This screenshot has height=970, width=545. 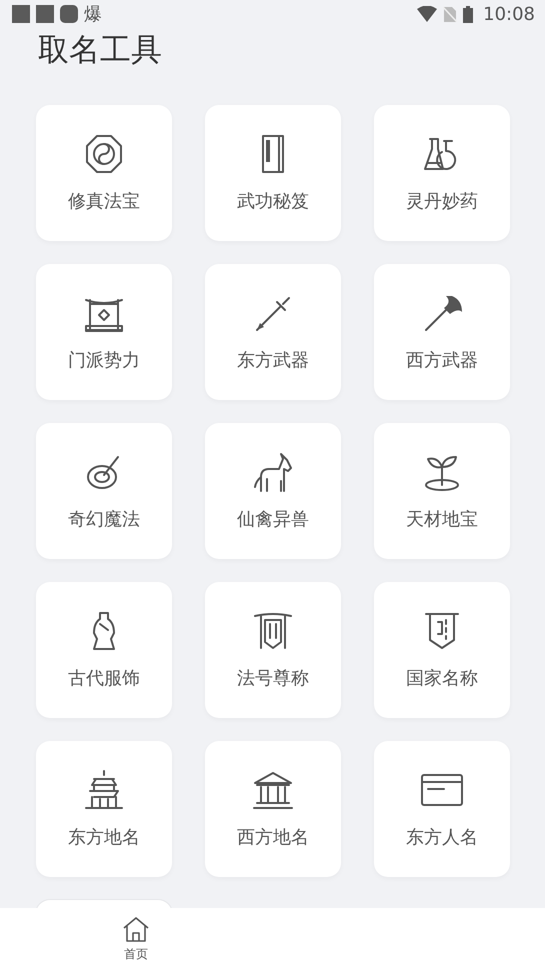 What do you see at coordinates (99, 50) in the screenshot?
I see `page-title: 取名工具` at bounding box center [99, 50].